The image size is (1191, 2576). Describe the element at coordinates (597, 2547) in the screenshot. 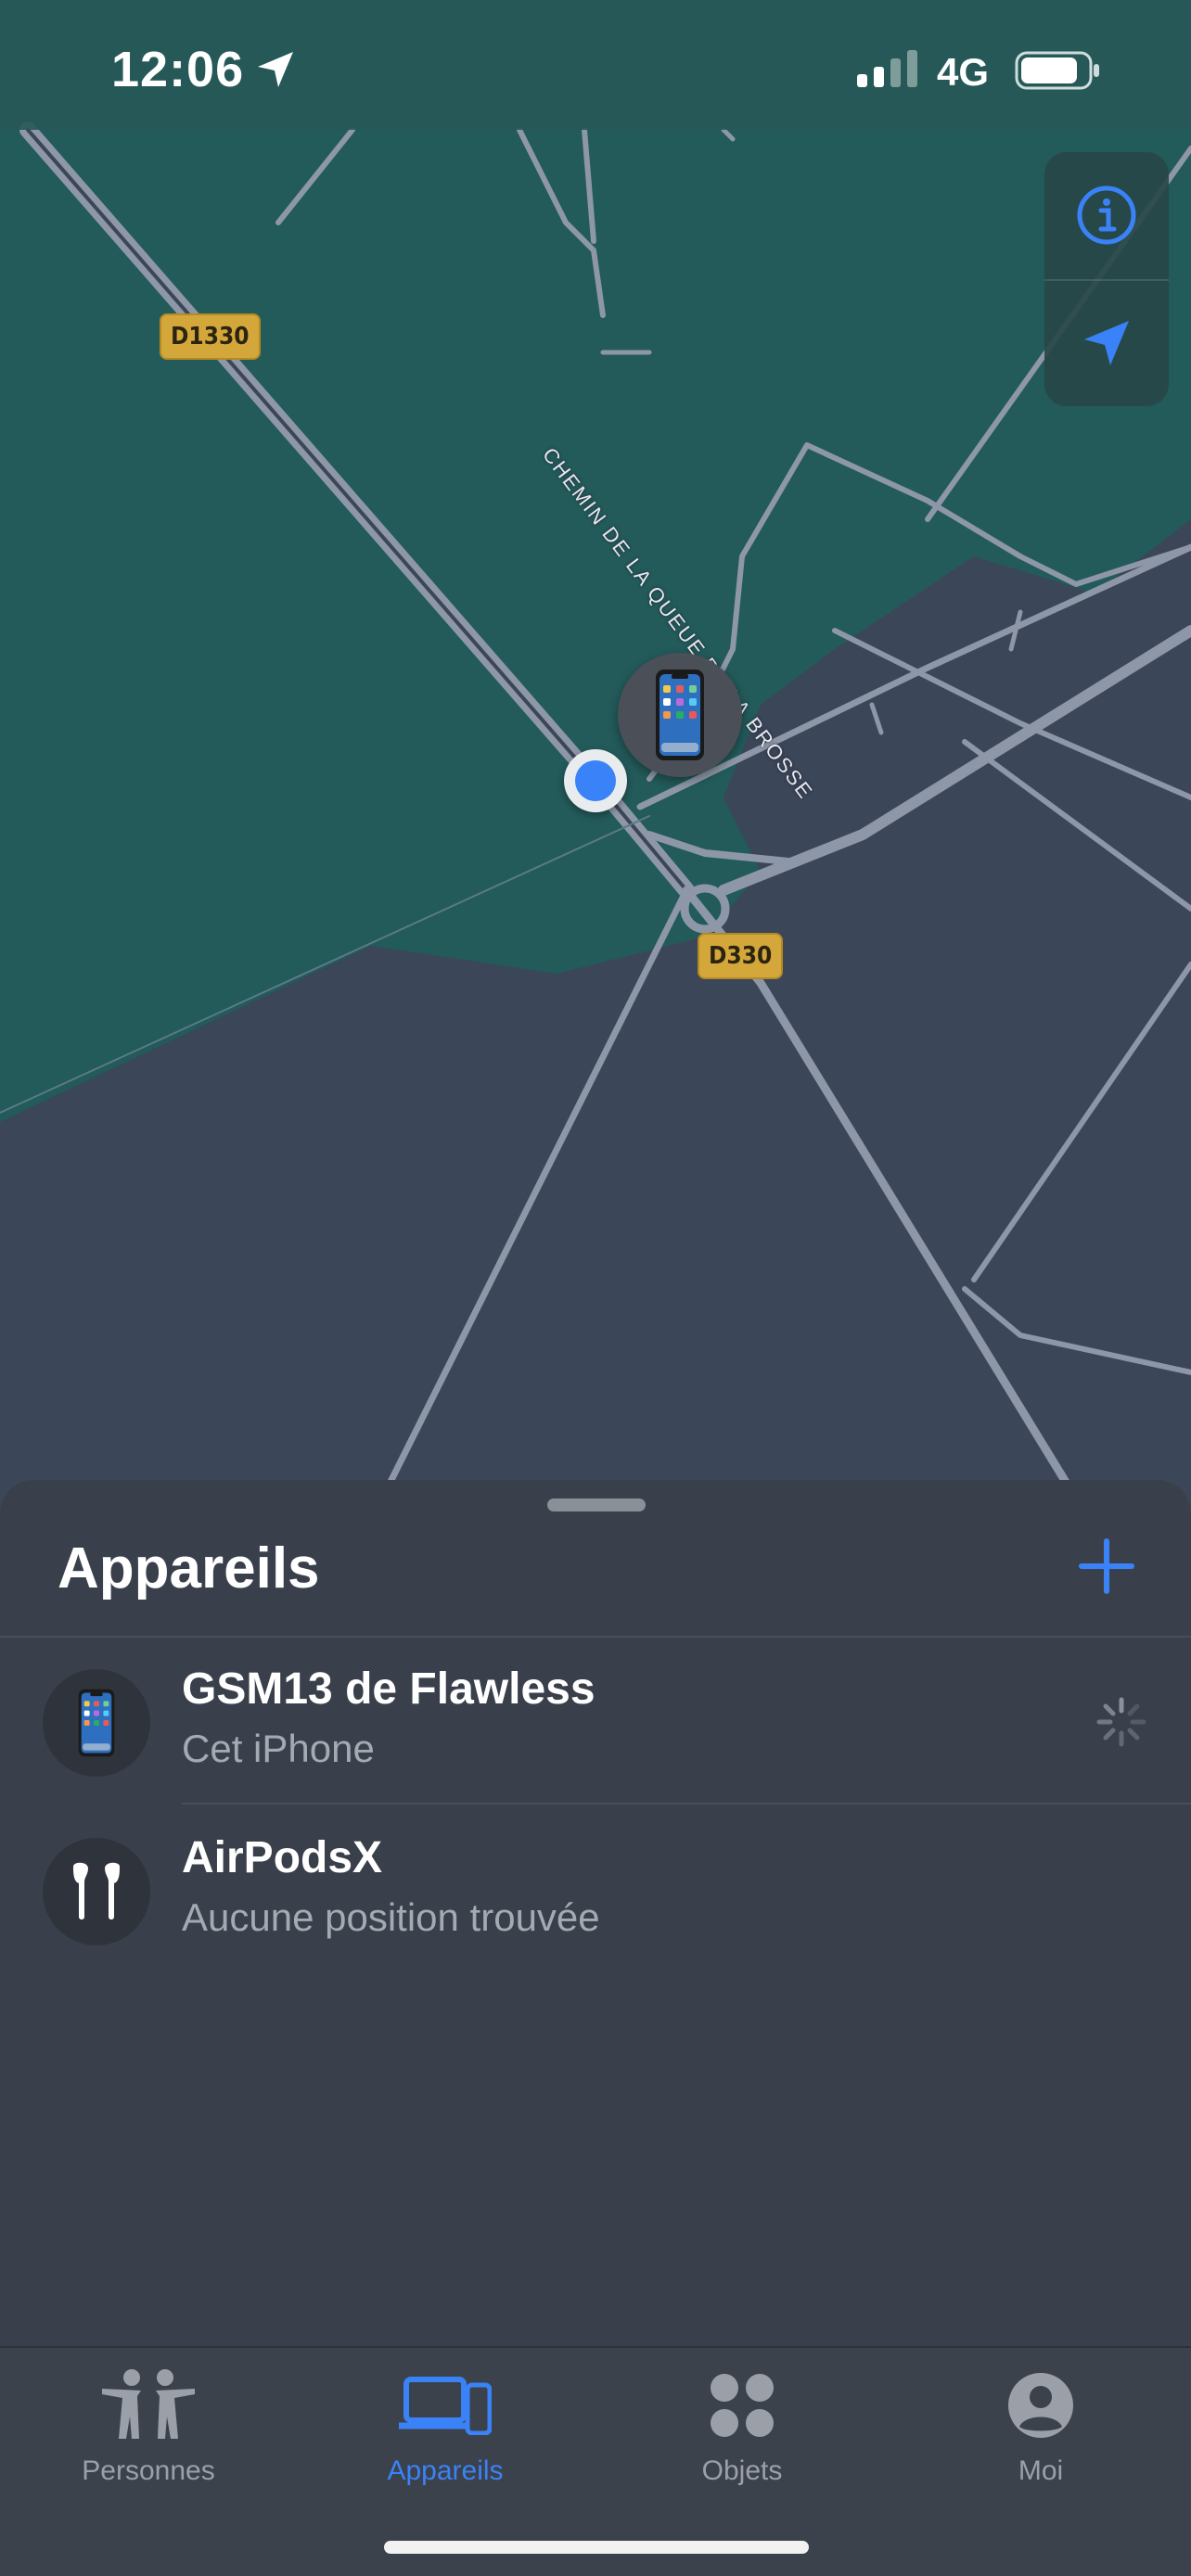

I see `home-indicator` at that location.